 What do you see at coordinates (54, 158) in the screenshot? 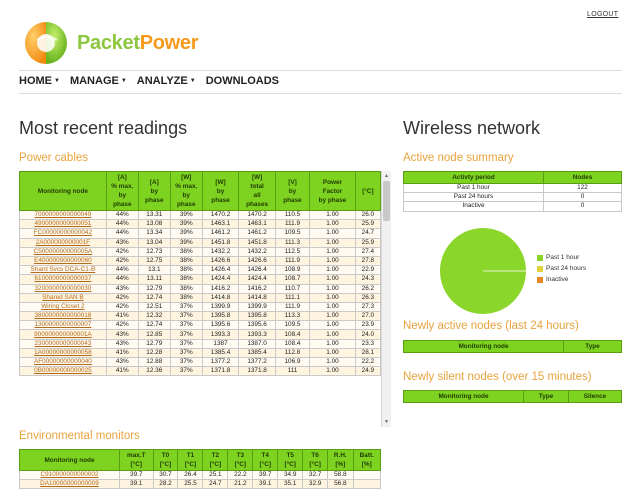
I see `power-cables-heading: Power cables` at bounding box center [54, 158].